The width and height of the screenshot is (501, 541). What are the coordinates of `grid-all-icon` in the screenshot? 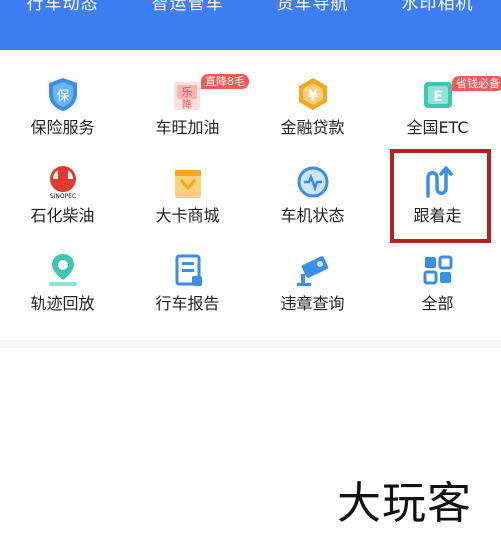 It's located at (438, 270).